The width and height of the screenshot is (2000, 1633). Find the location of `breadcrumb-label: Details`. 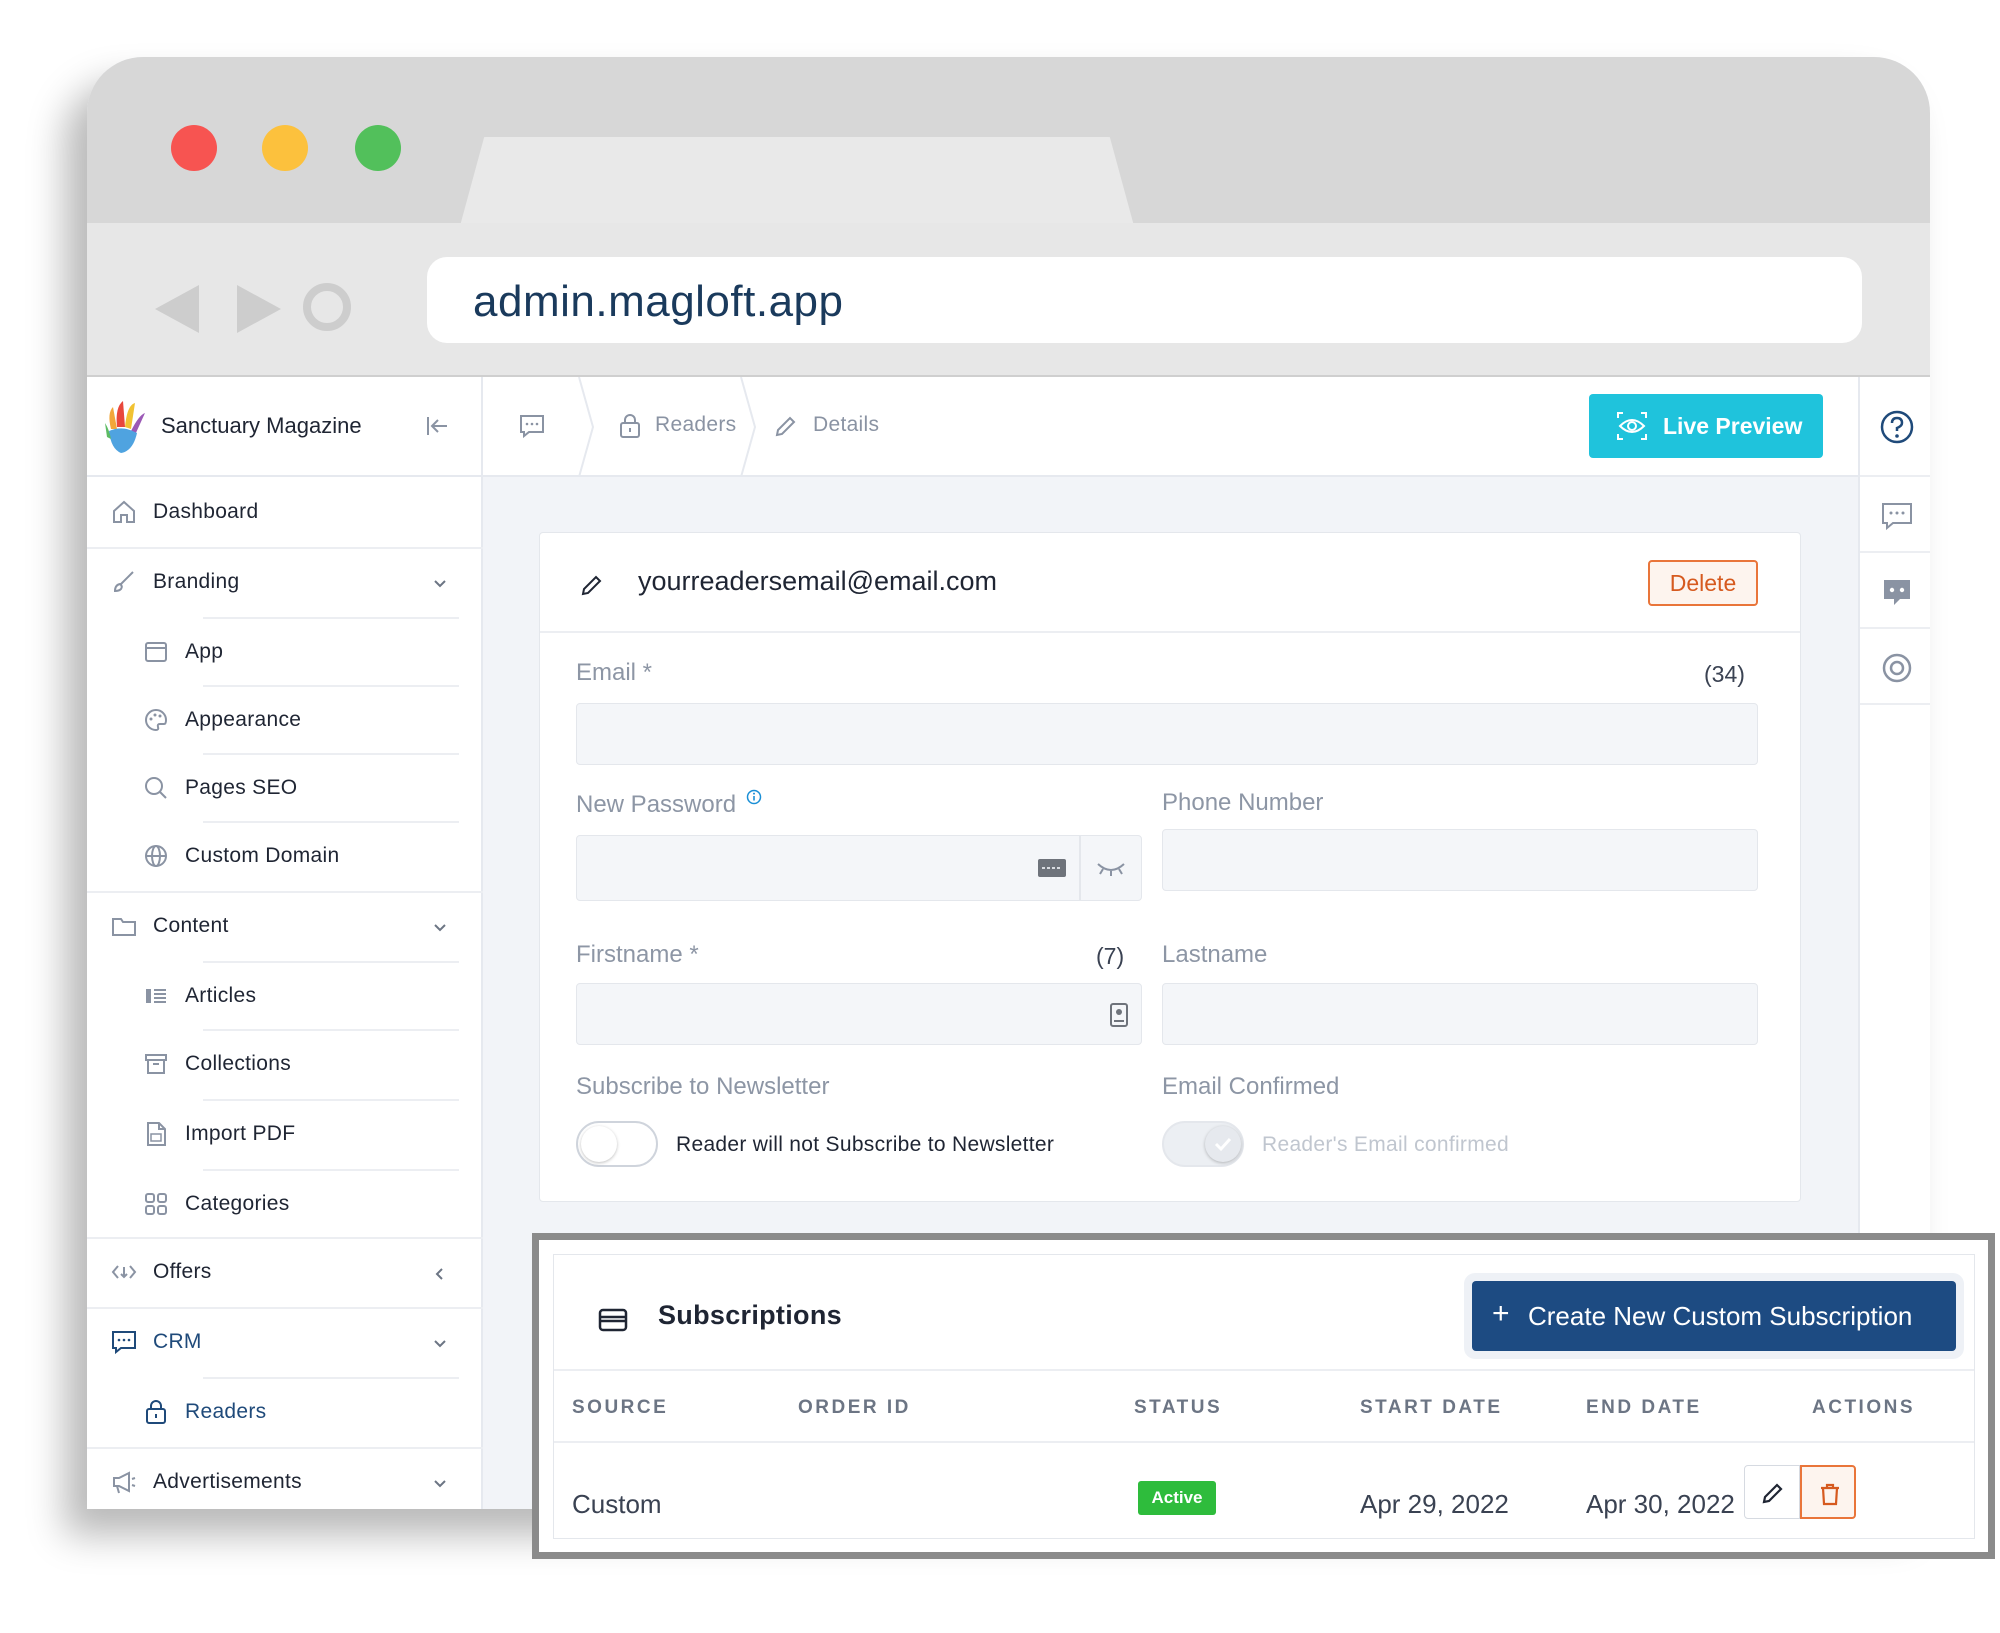

breadcrumb-label: Details is located at coordinates (846, 424).